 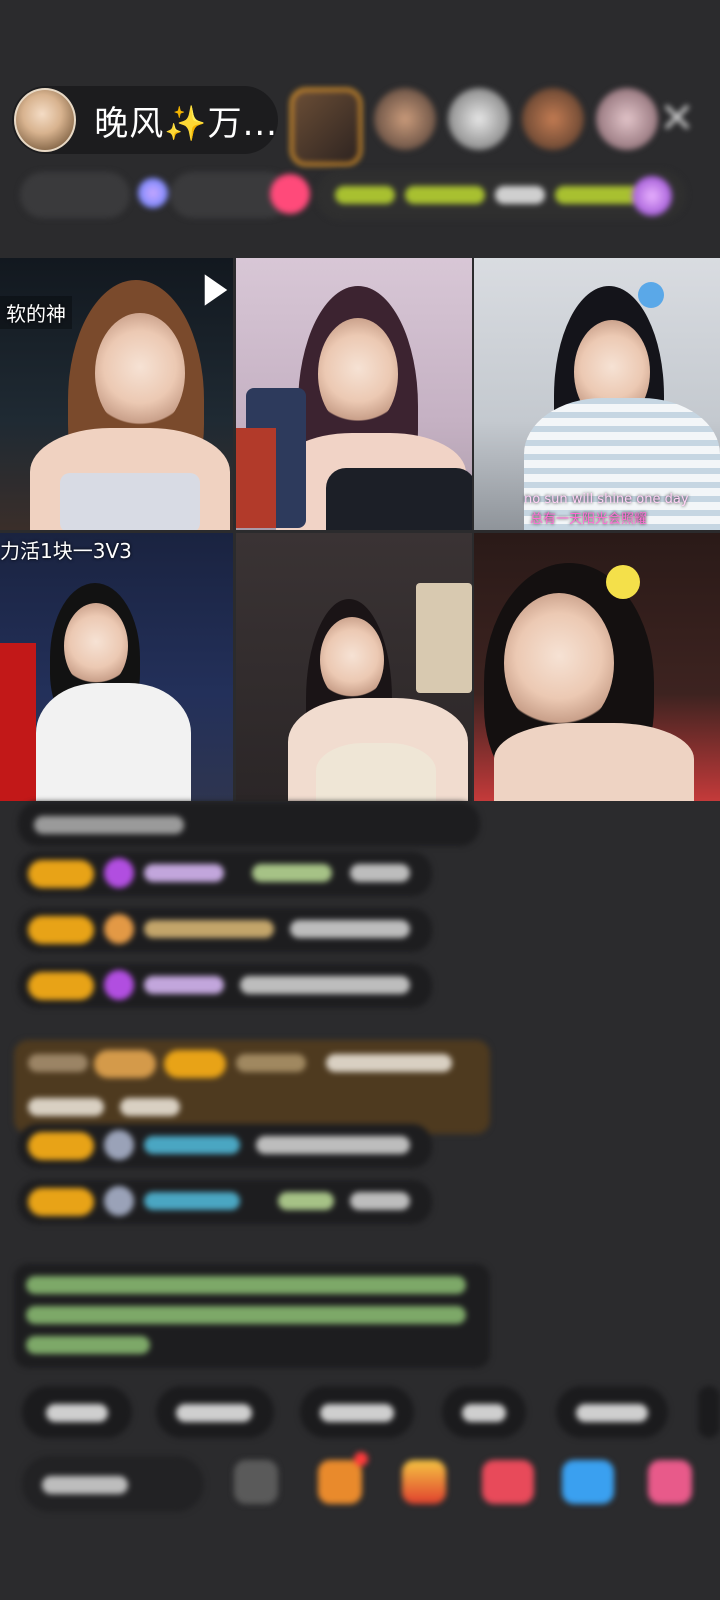 What do you see at coordinates (256, 1482) in the screenshot?
I see `emoji-icon` at bounding box center [256, 1482].